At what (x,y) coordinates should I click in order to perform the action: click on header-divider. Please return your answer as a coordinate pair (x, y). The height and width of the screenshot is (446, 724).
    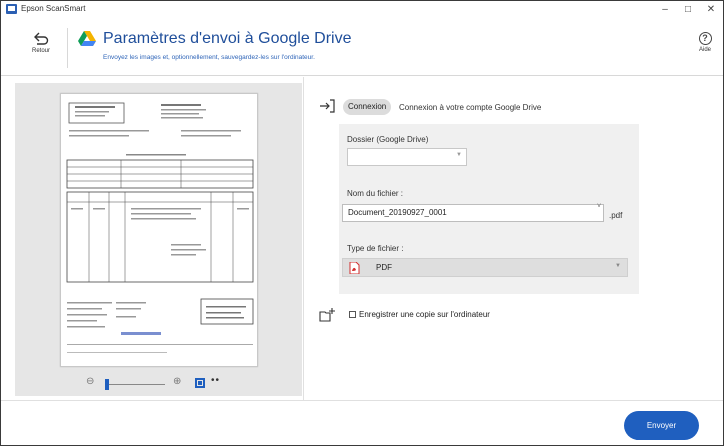
    Looking at the image, I should click on (67, 48).